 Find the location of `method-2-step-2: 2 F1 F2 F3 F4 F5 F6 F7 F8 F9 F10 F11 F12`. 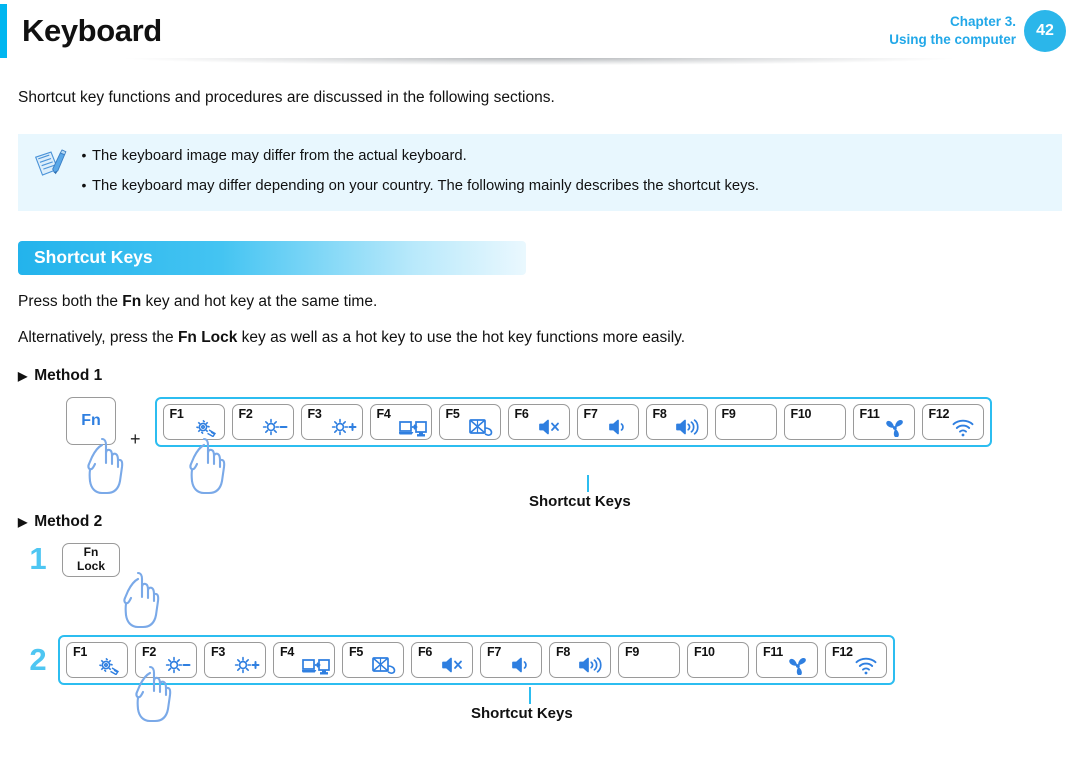

method-2-step-2: 2 F1 F2 F3 F4 F5 F6 F7 F8 F9 F10 F11 F12 is located at coordinates (540, 678).